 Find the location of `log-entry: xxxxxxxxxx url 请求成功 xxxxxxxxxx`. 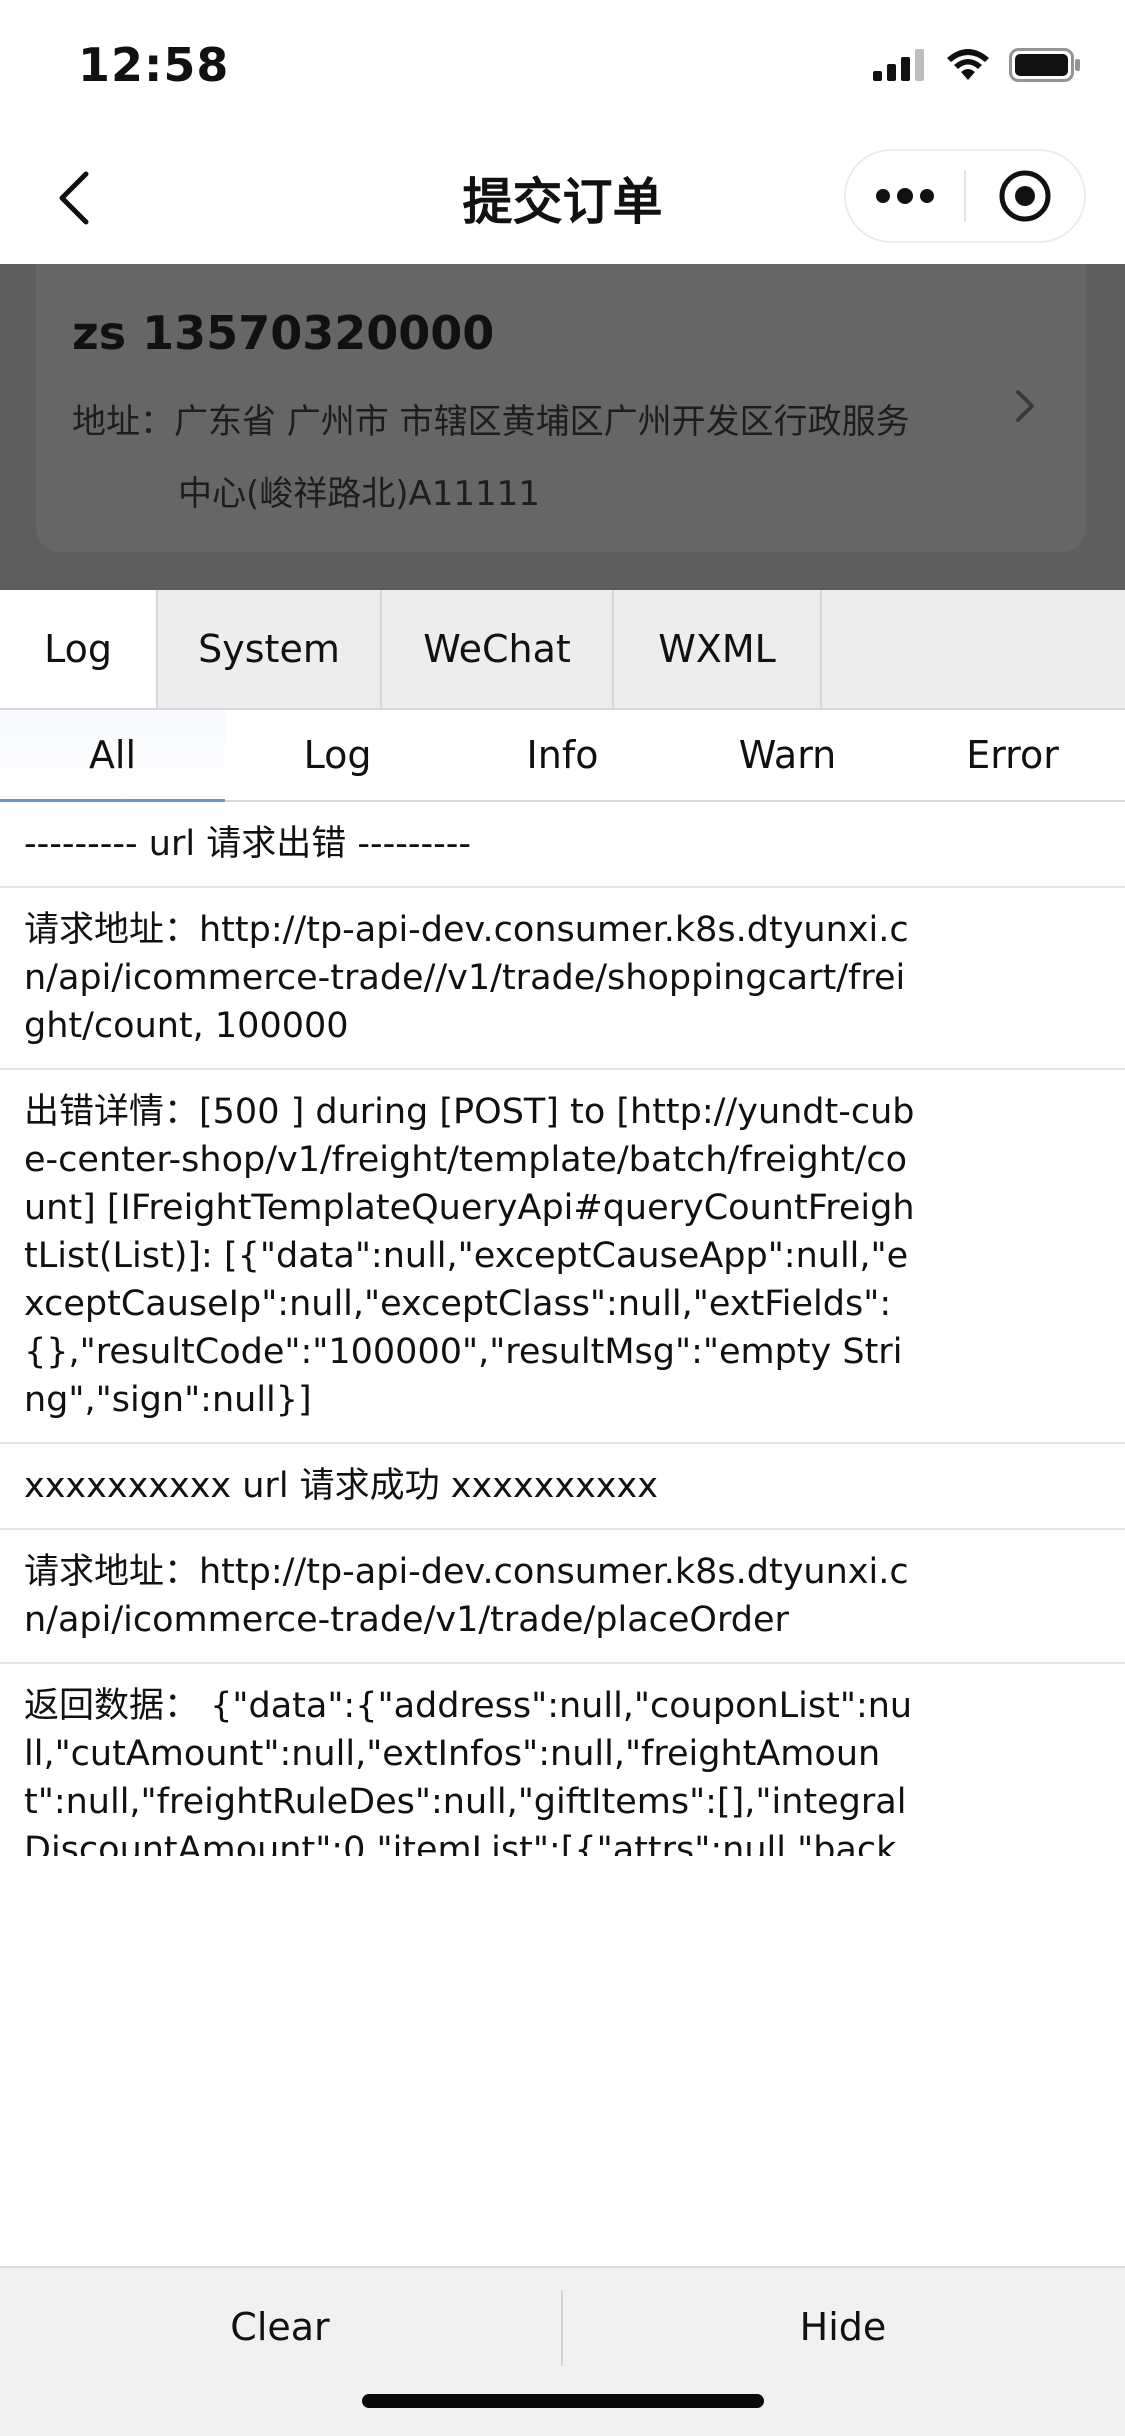

log-entry: xxxxxxxxxx url 请求成功 xxxxxxxxxx is located at coordinates (562, 1487).